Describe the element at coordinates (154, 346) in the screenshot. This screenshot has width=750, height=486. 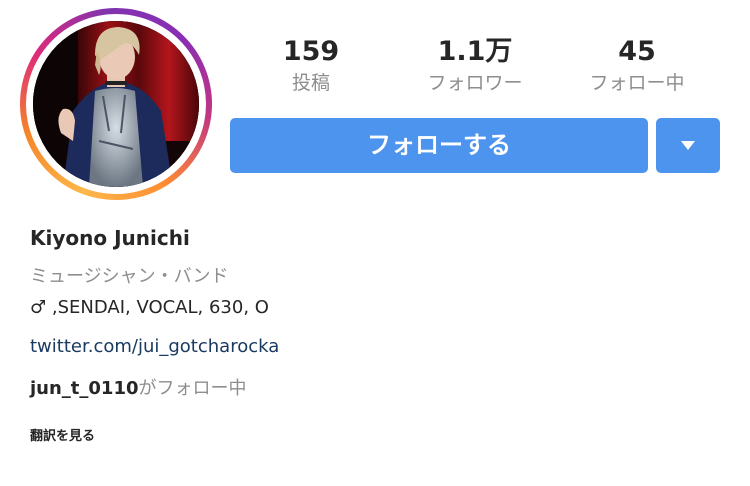
I see `profile-website-link: twitter.com/jui_gotcharocka` at that location.